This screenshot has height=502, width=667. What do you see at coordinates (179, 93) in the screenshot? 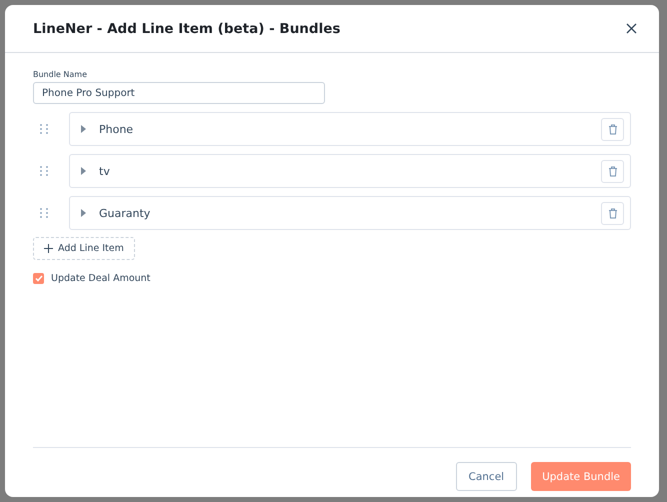
I see `bundle-name-field: Phone Pro Support` at bounding box center [179, 93].